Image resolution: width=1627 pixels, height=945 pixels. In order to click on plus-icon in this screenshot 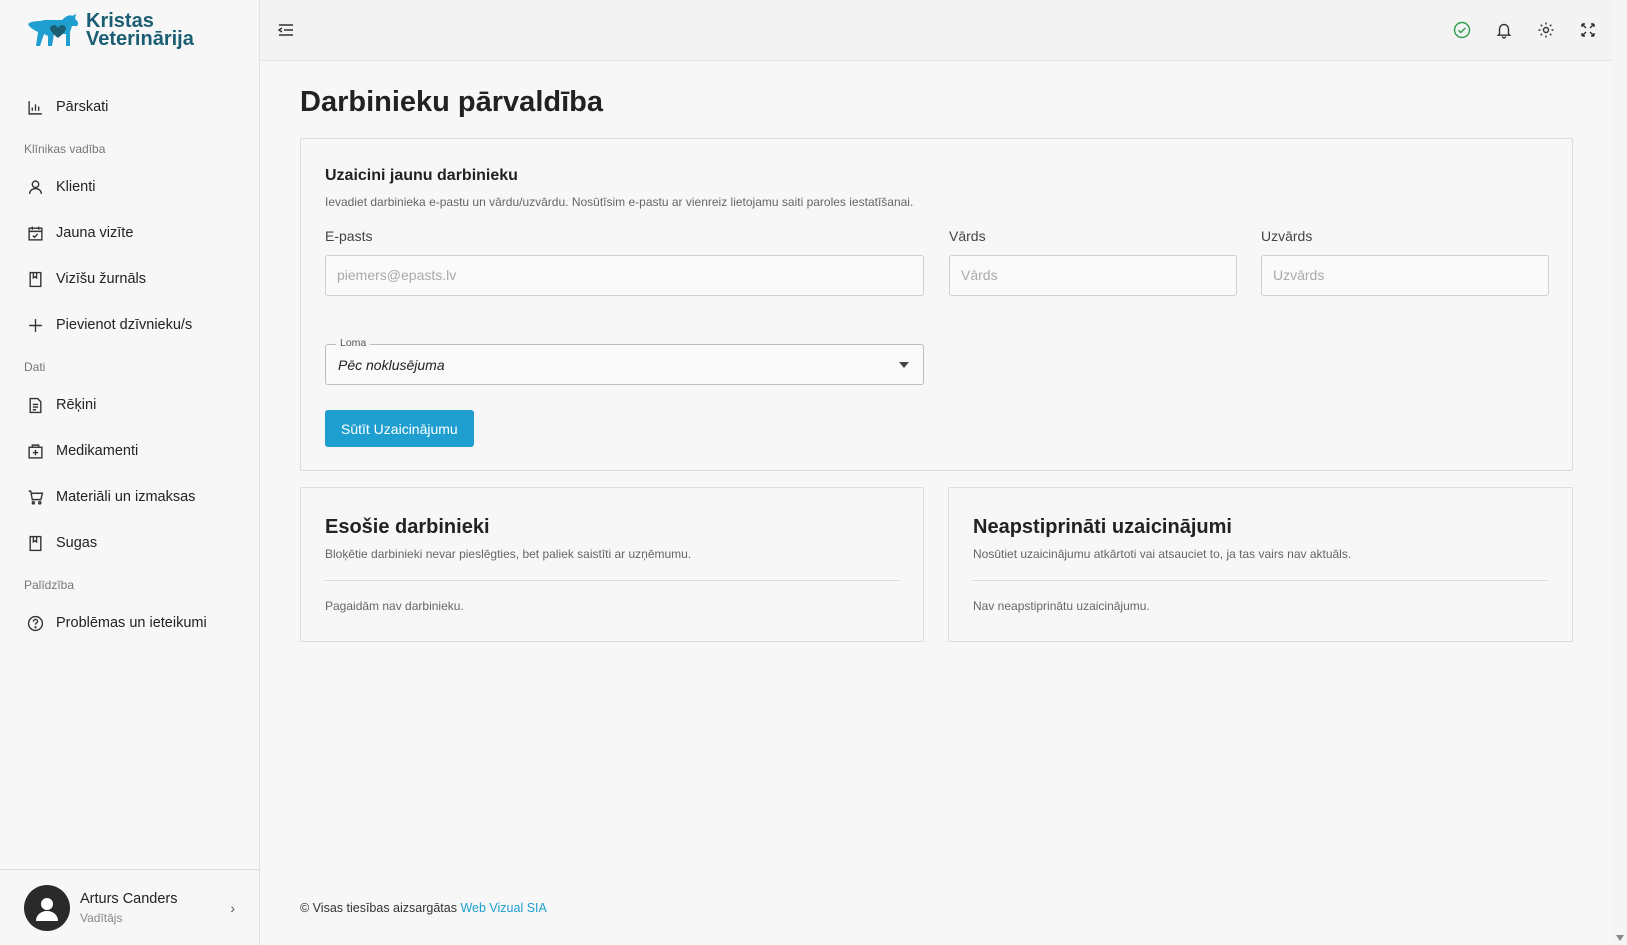, I will do `click(35, 325)`.